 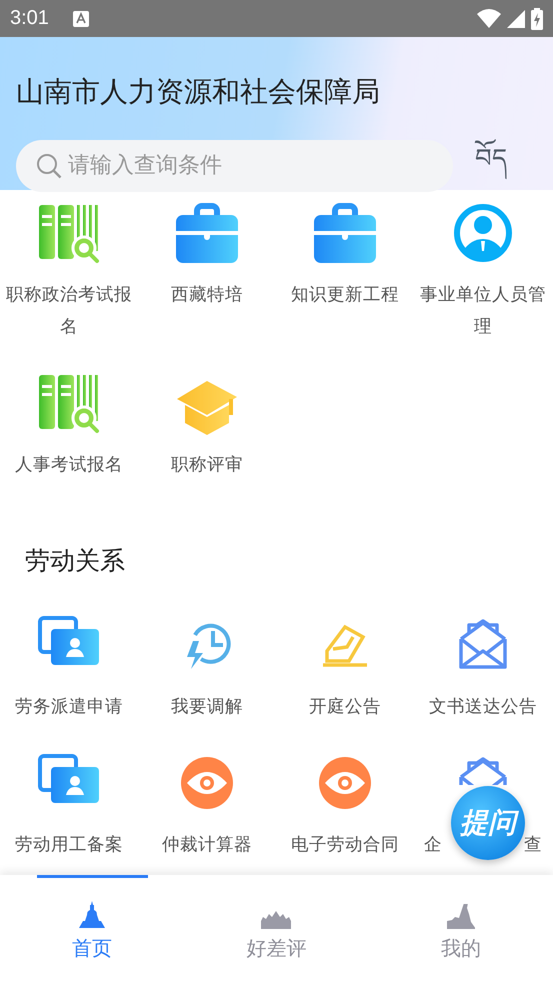 What do you see at coordinates (207, 707) in the screenshot?
I see `service-label: 我要调解` at bounding box center [207, 707].